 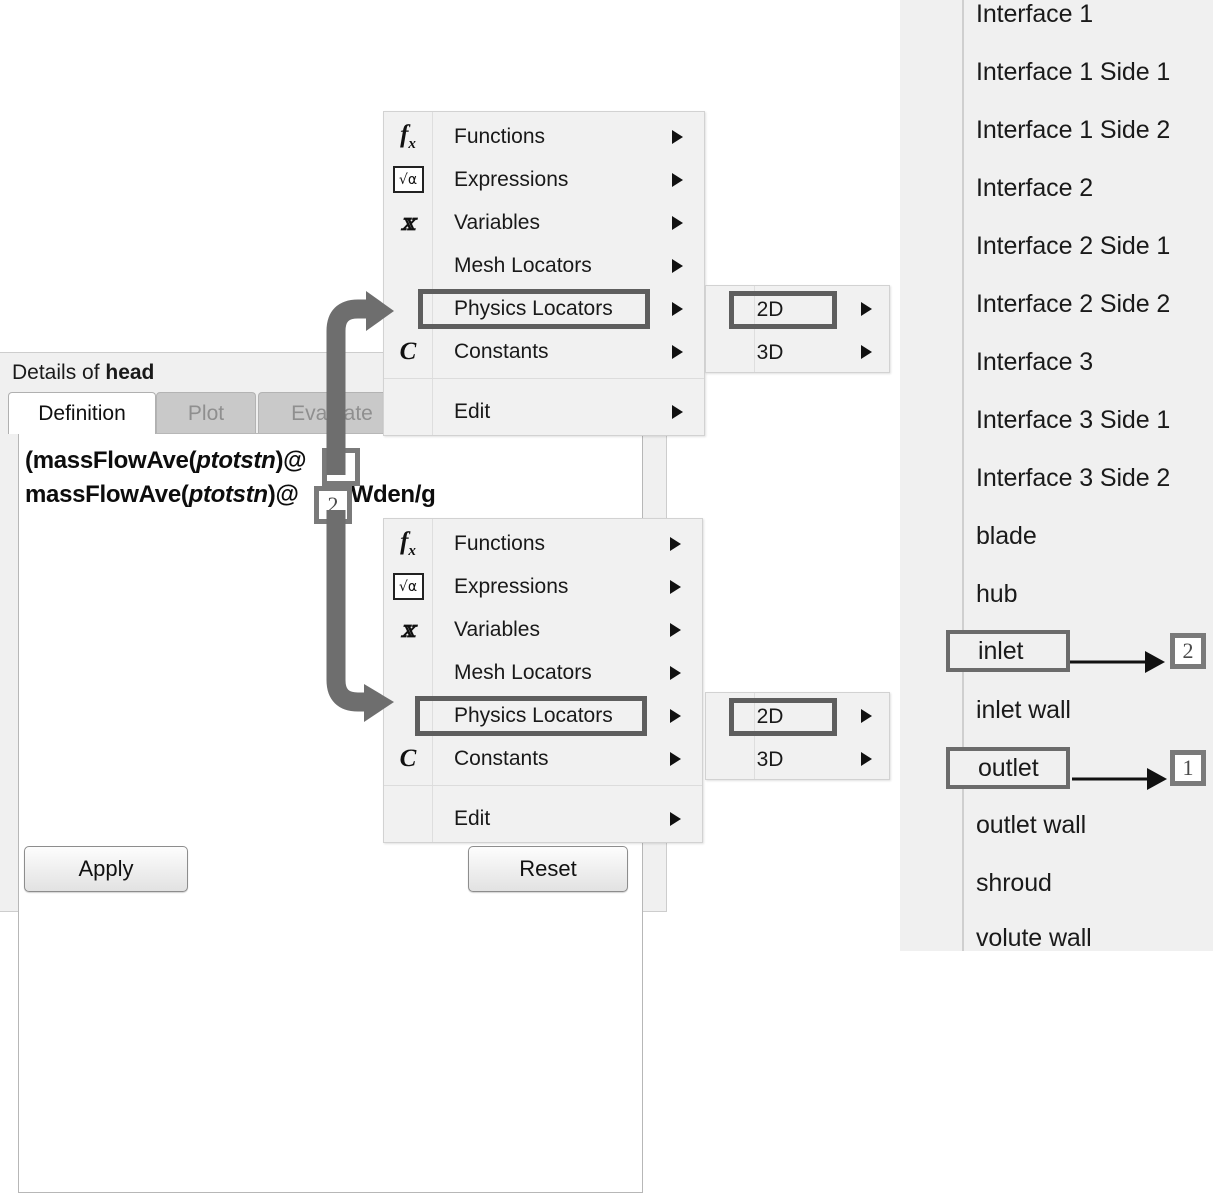 What do you see at coordinates (236, 460) in the screenshot?
I see `expr-line1-italic: ptotstn` at bounding box center [236, 460].